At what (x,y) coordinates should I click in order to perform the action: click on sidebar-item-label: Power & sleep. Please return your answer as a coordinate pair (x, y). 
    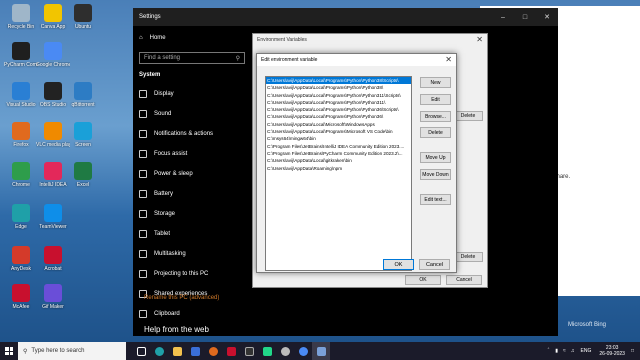
    Looking at the image, I should click on (173, 174).